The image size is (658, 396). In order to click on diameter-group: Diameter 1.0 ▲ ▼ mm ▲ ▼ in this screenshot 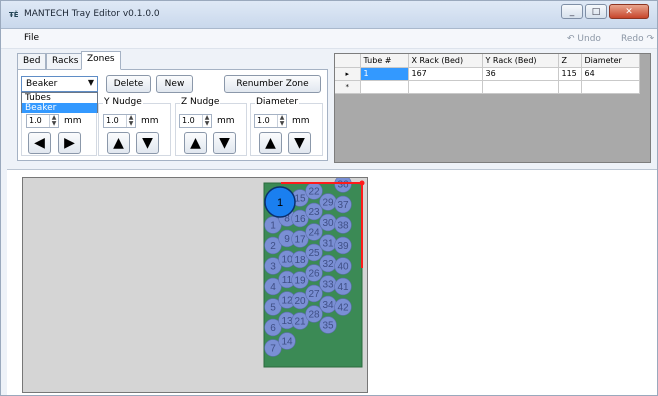, I will do `click(286, 126)`.